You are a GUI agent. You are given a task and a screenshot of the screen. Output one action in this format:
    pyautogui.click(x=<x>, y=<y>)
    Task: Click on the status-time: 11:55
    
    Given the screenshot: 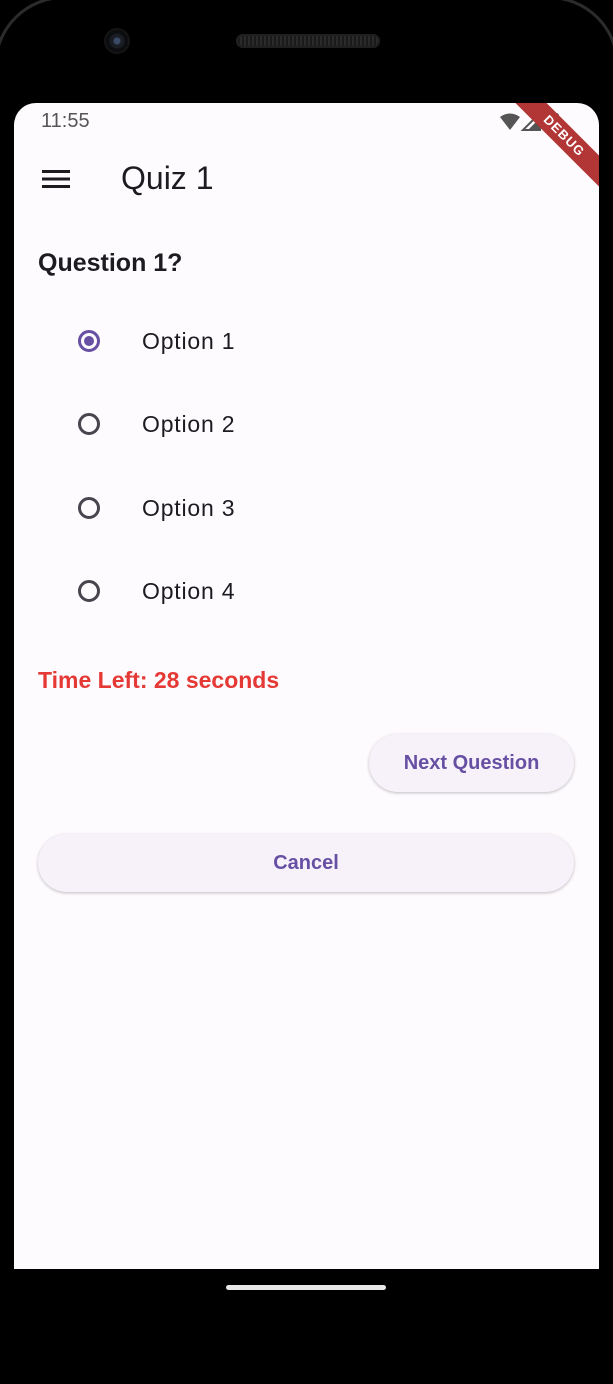 What is the action you would take?
    pyautogui.click(x=65, y=121)
    